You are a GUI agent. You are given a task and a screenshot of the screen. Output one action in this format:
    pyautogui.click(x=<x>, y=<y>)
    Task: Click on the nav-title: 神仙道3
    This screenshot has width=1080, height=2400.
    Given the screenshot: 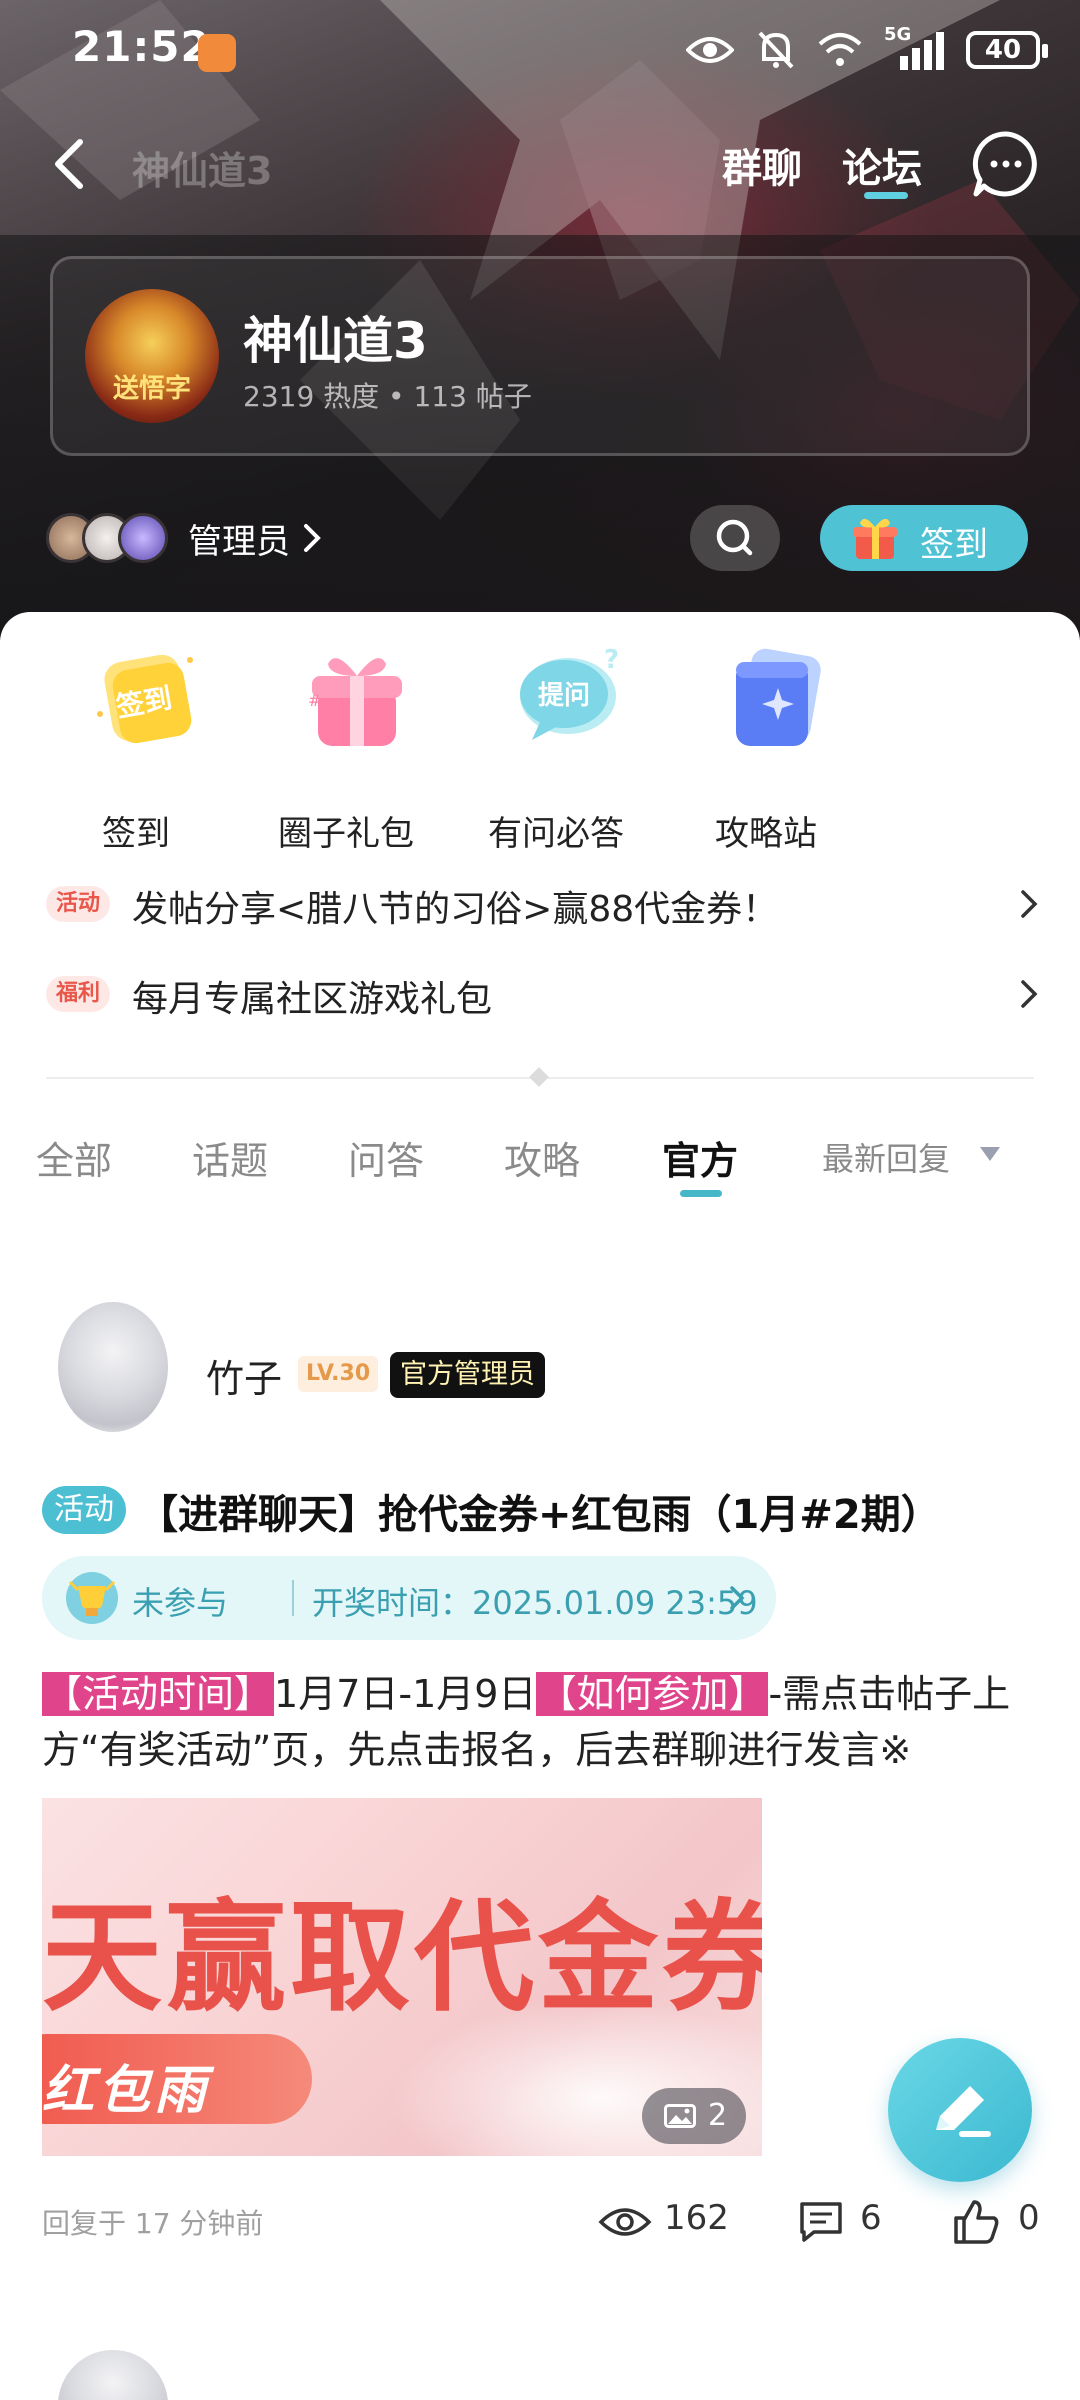 What is the action you would take?
    pyautogui.click(x=202, y=171)
    